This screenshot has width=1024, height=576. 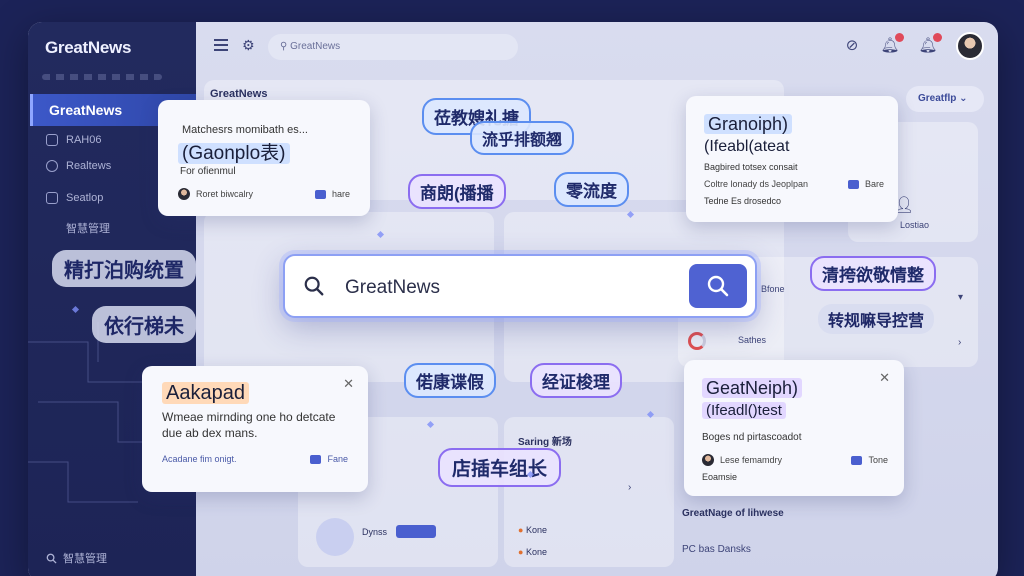 What do you see at coordinates (78, 166) in the screenshot?
I see `sidebar-item-2: Realtews` at bounding box center [78, 166].